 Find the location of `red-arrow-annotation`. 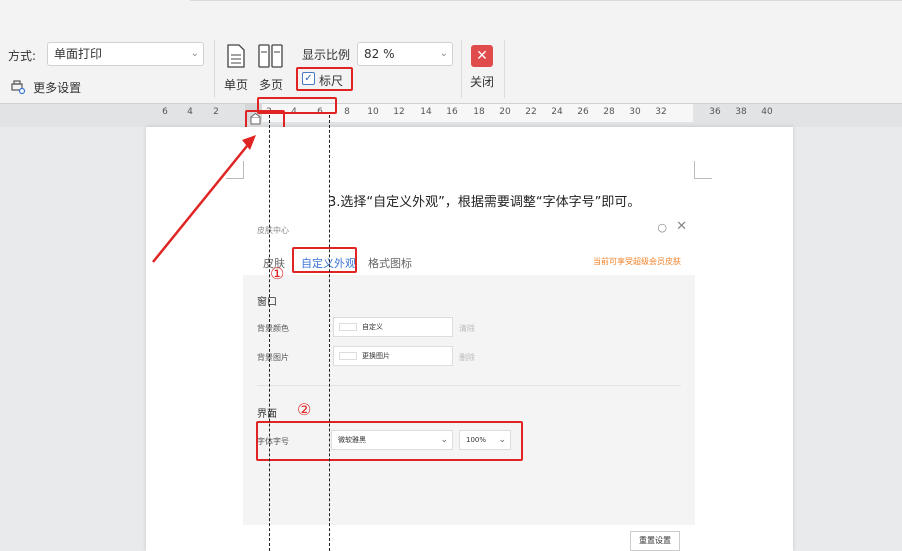

red-arrow-annotation is located at coordinates (204, 199).